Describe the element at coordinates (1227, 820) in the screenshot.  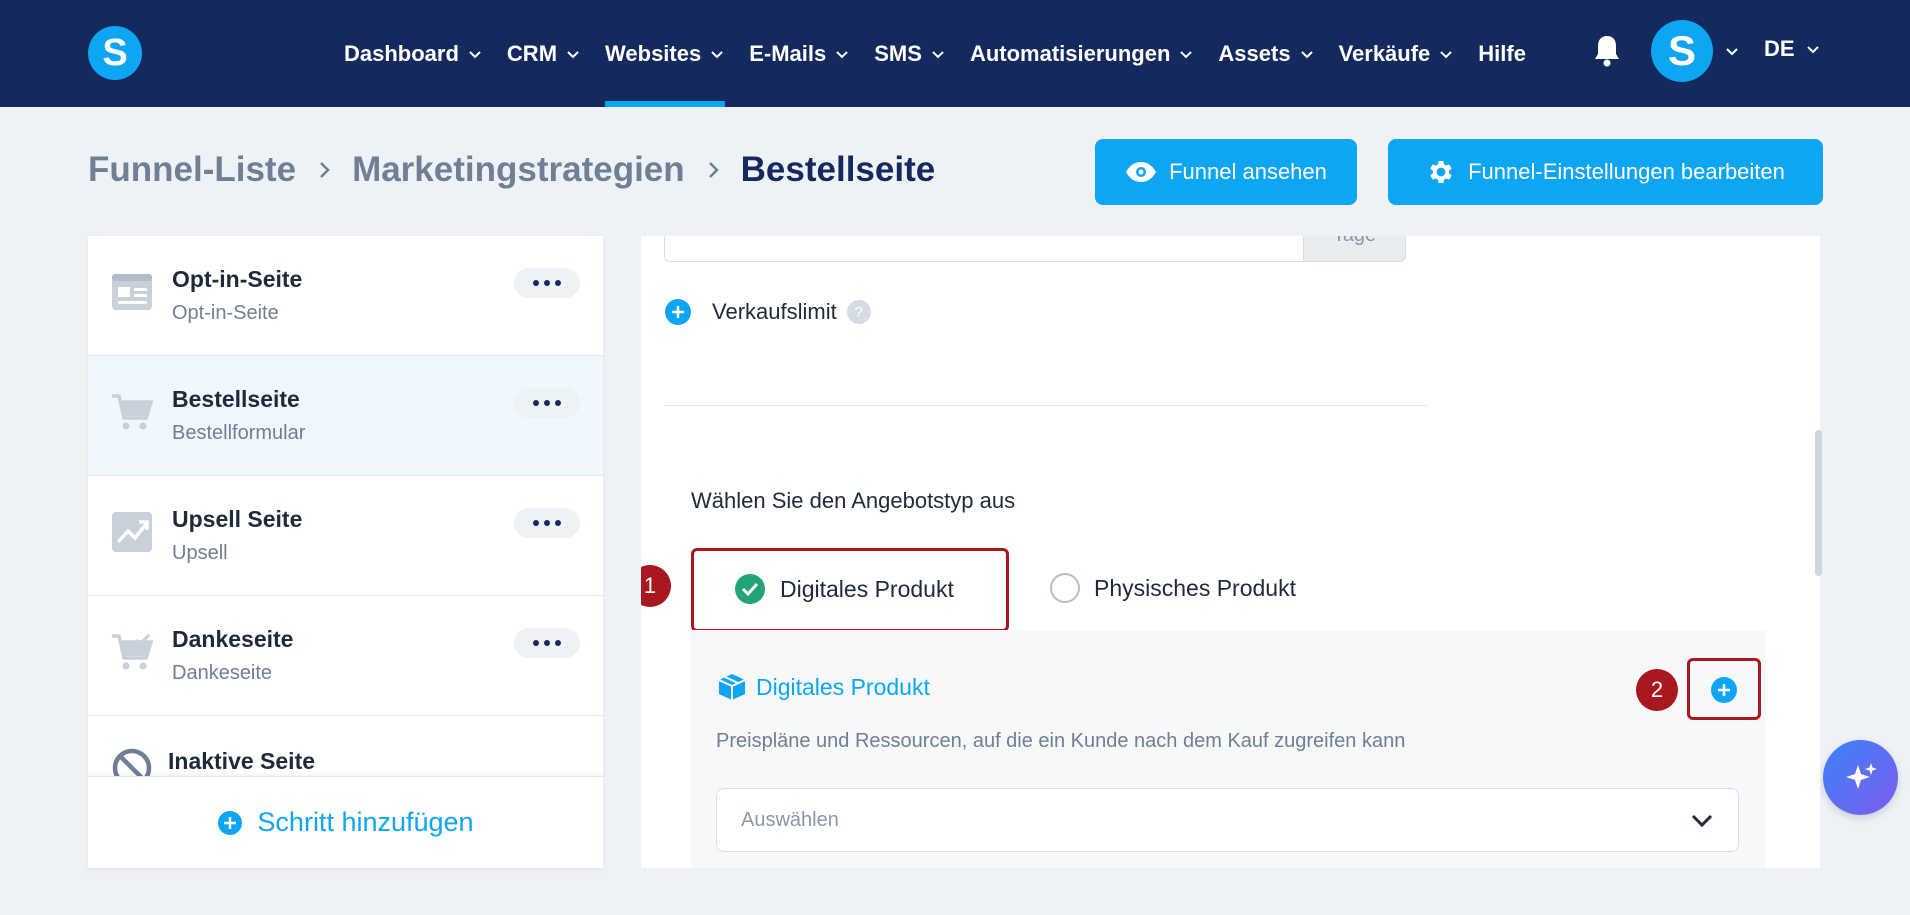
I see `product-select: Auswählen` at that location.